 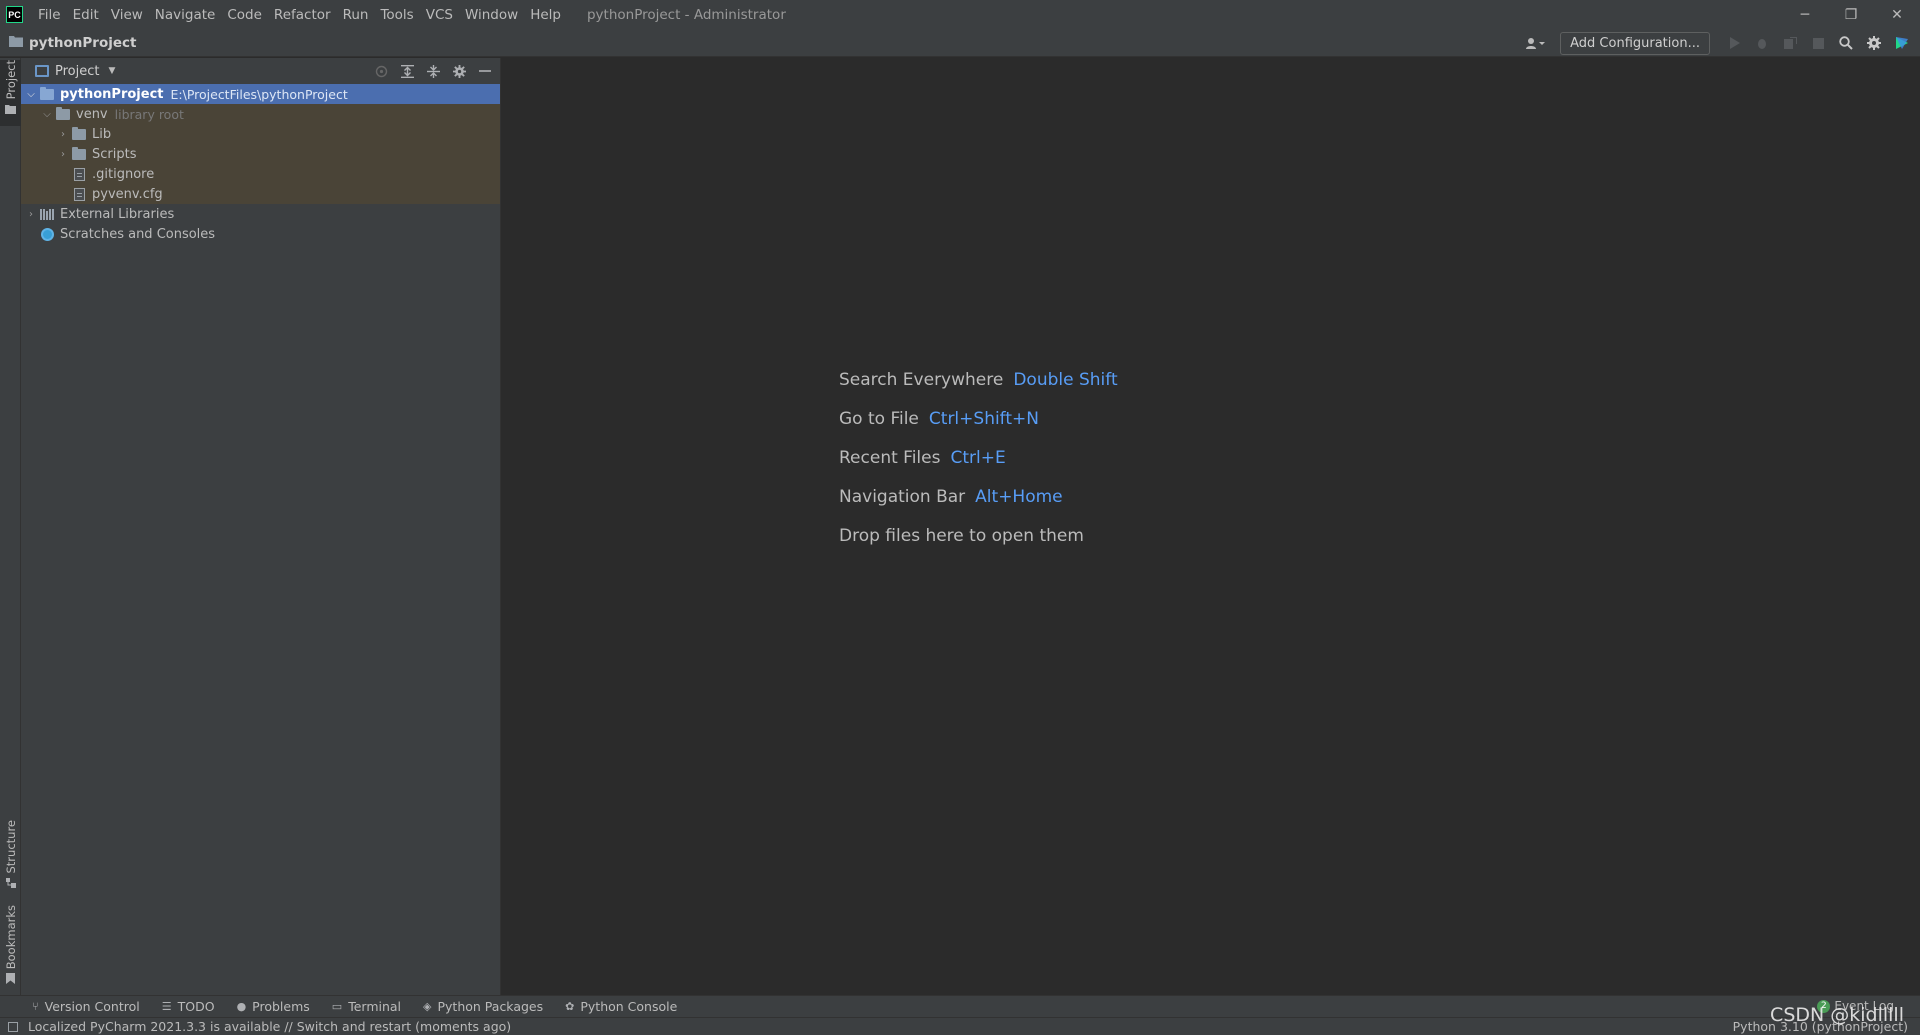 What do you see at coordinates (1837, 1015) in the screenshot?
I see `csdn-watermark: CSDN @kidlllll` at bounding box center [1837, 1015].